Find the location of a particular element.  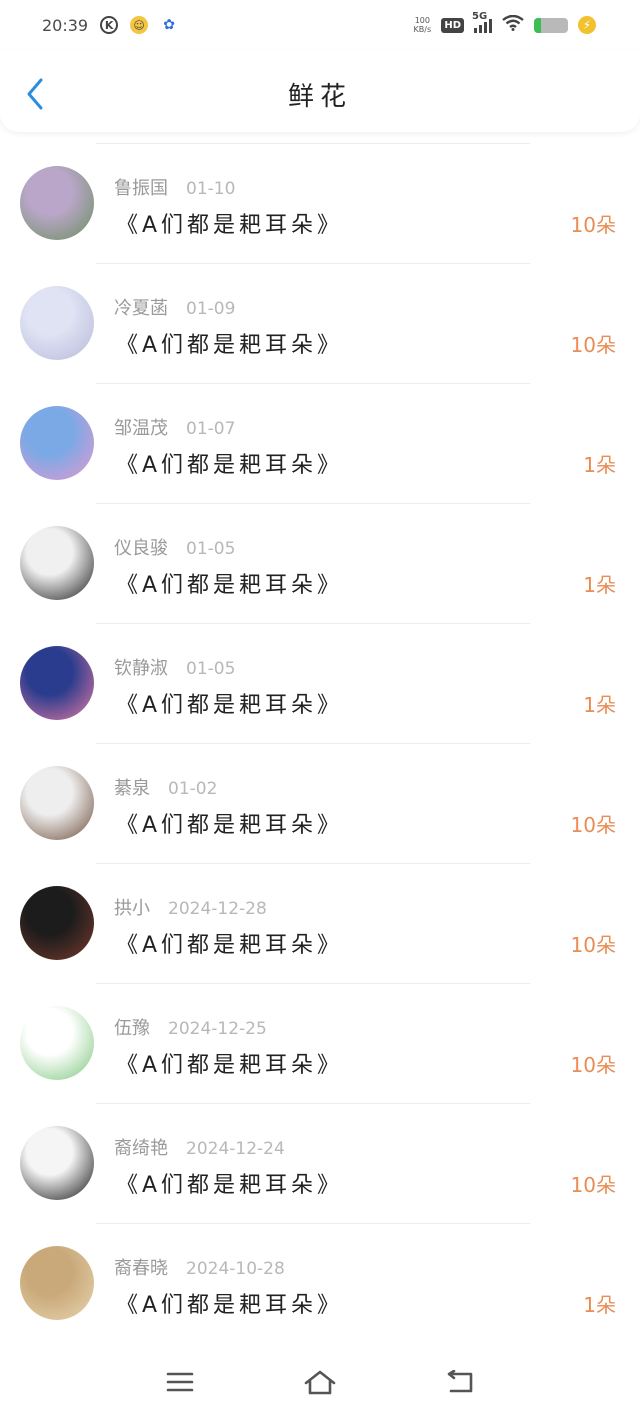

home-icon is located at coordinates (320, 1382).